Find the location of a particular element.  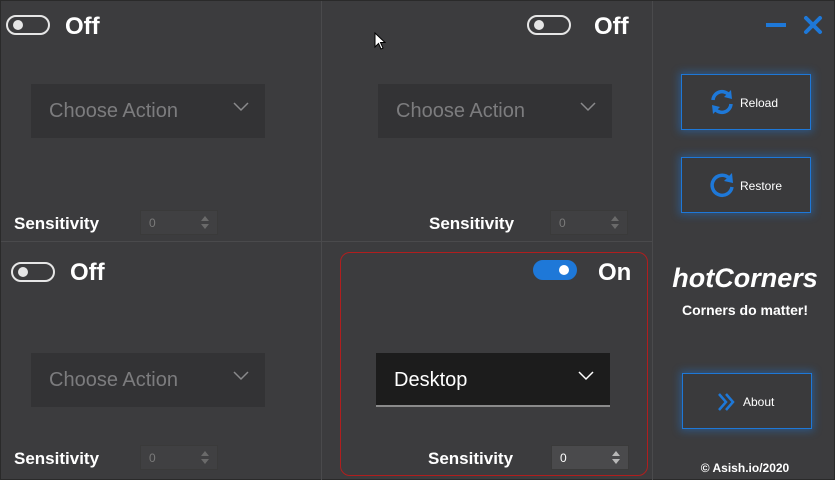

about-button: About is located at coordinates (747, 401).